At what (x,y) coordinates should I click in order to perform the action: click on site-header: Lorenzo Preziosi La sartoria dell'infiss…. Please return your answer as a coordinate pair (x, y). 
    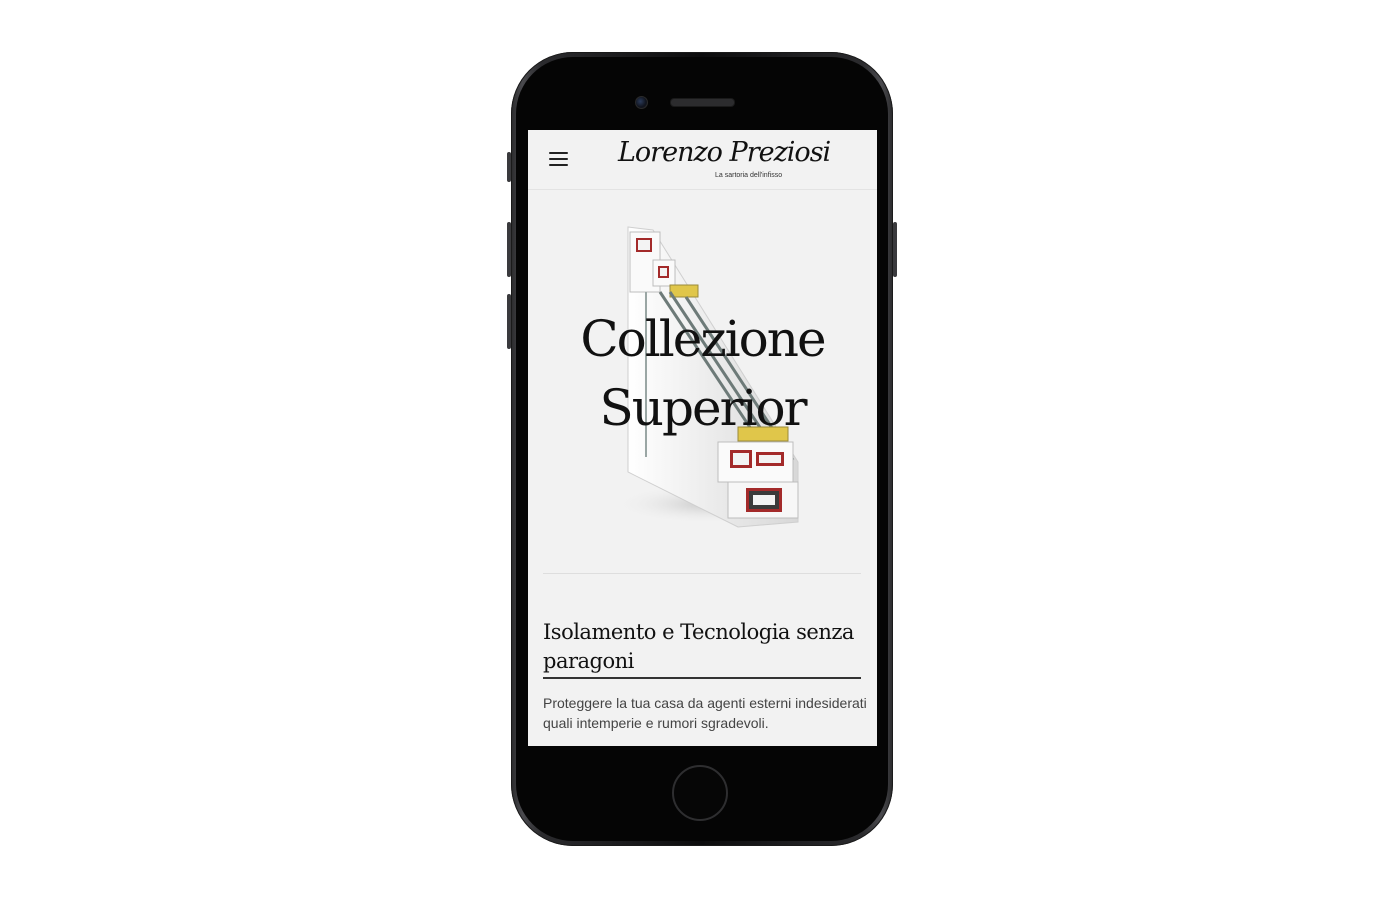
    Looking at the image, I should click on (702, 160).